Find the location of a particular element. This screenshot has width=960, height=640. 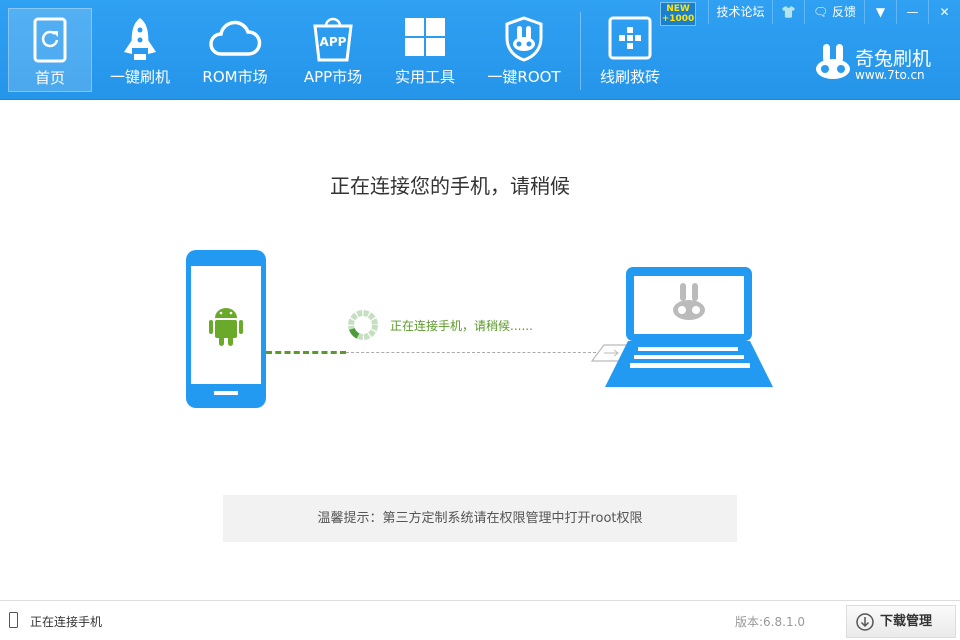

tab-one-click-flash: 一键刷机 is located at coordinates (140, 50).